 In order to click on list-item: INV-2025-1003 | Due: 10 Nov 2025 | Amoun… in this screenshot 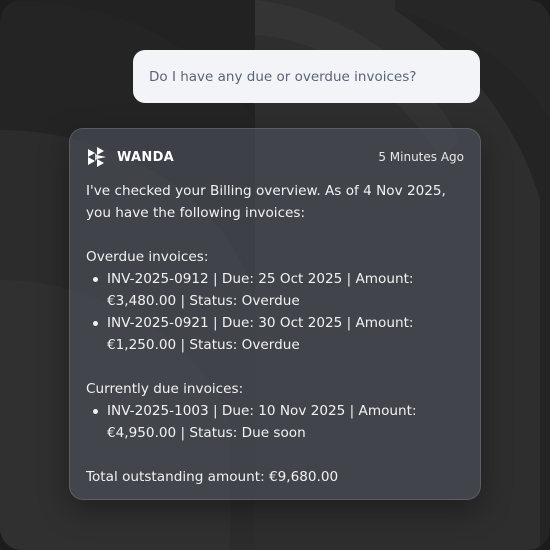, I will do `click(275, 422)`.